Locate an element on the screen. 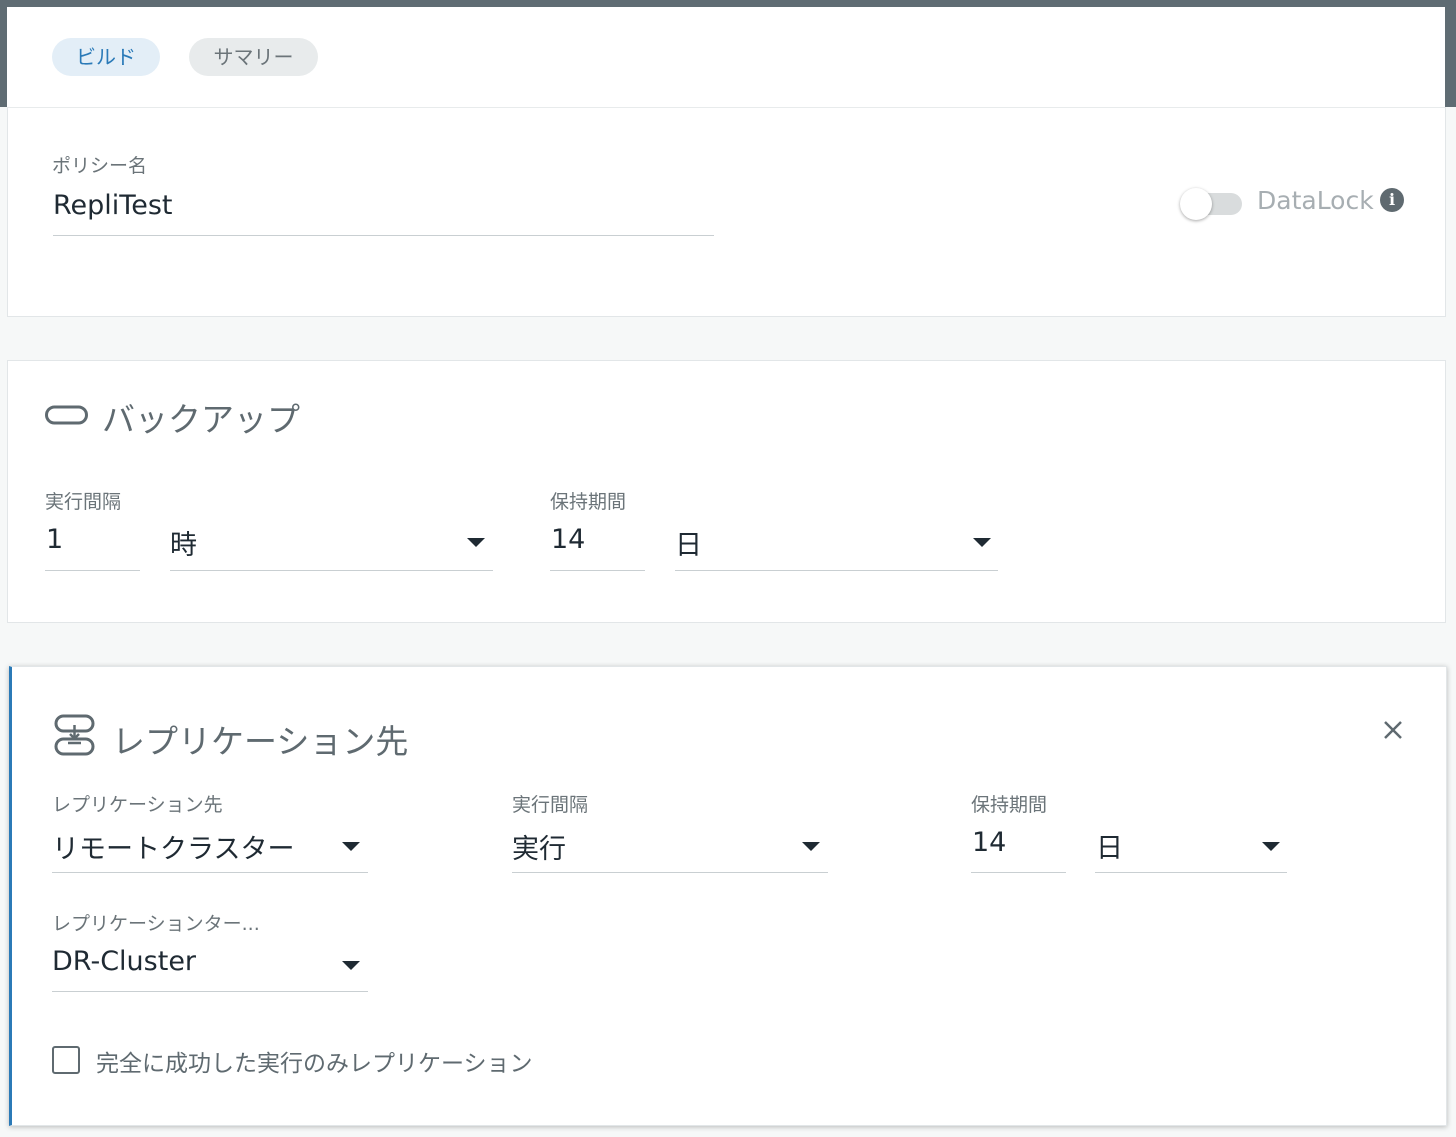 The width and height of the screenshot is (1456, 1137). server-transfer-icon is located at coordinates (74, 735).